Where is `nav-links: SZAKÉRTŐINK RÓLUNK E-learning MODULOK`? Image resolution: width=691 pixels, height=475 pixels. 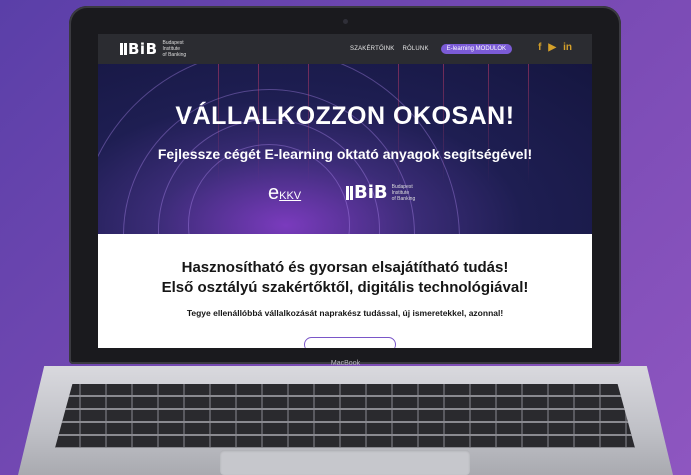
nav-links: SZAKÉRTŐINK RÓLUNK E-learning MODULOK is located at coordinates (431, 49).